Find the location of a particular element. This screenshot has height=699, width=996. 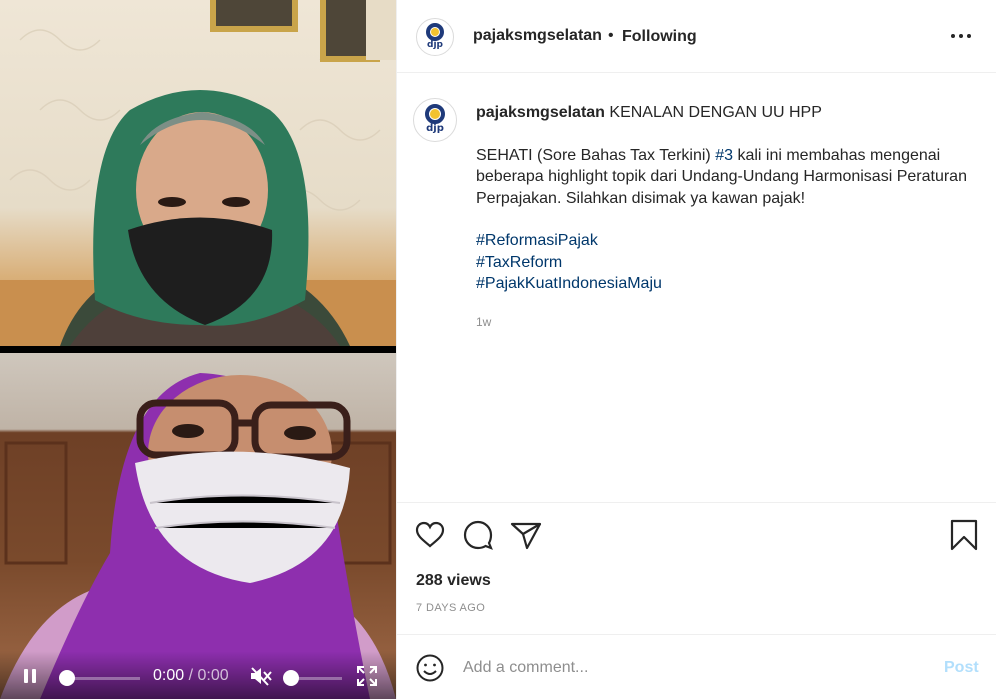

caption-avatar-logo-text: djp is located at coordinates (435, 128).